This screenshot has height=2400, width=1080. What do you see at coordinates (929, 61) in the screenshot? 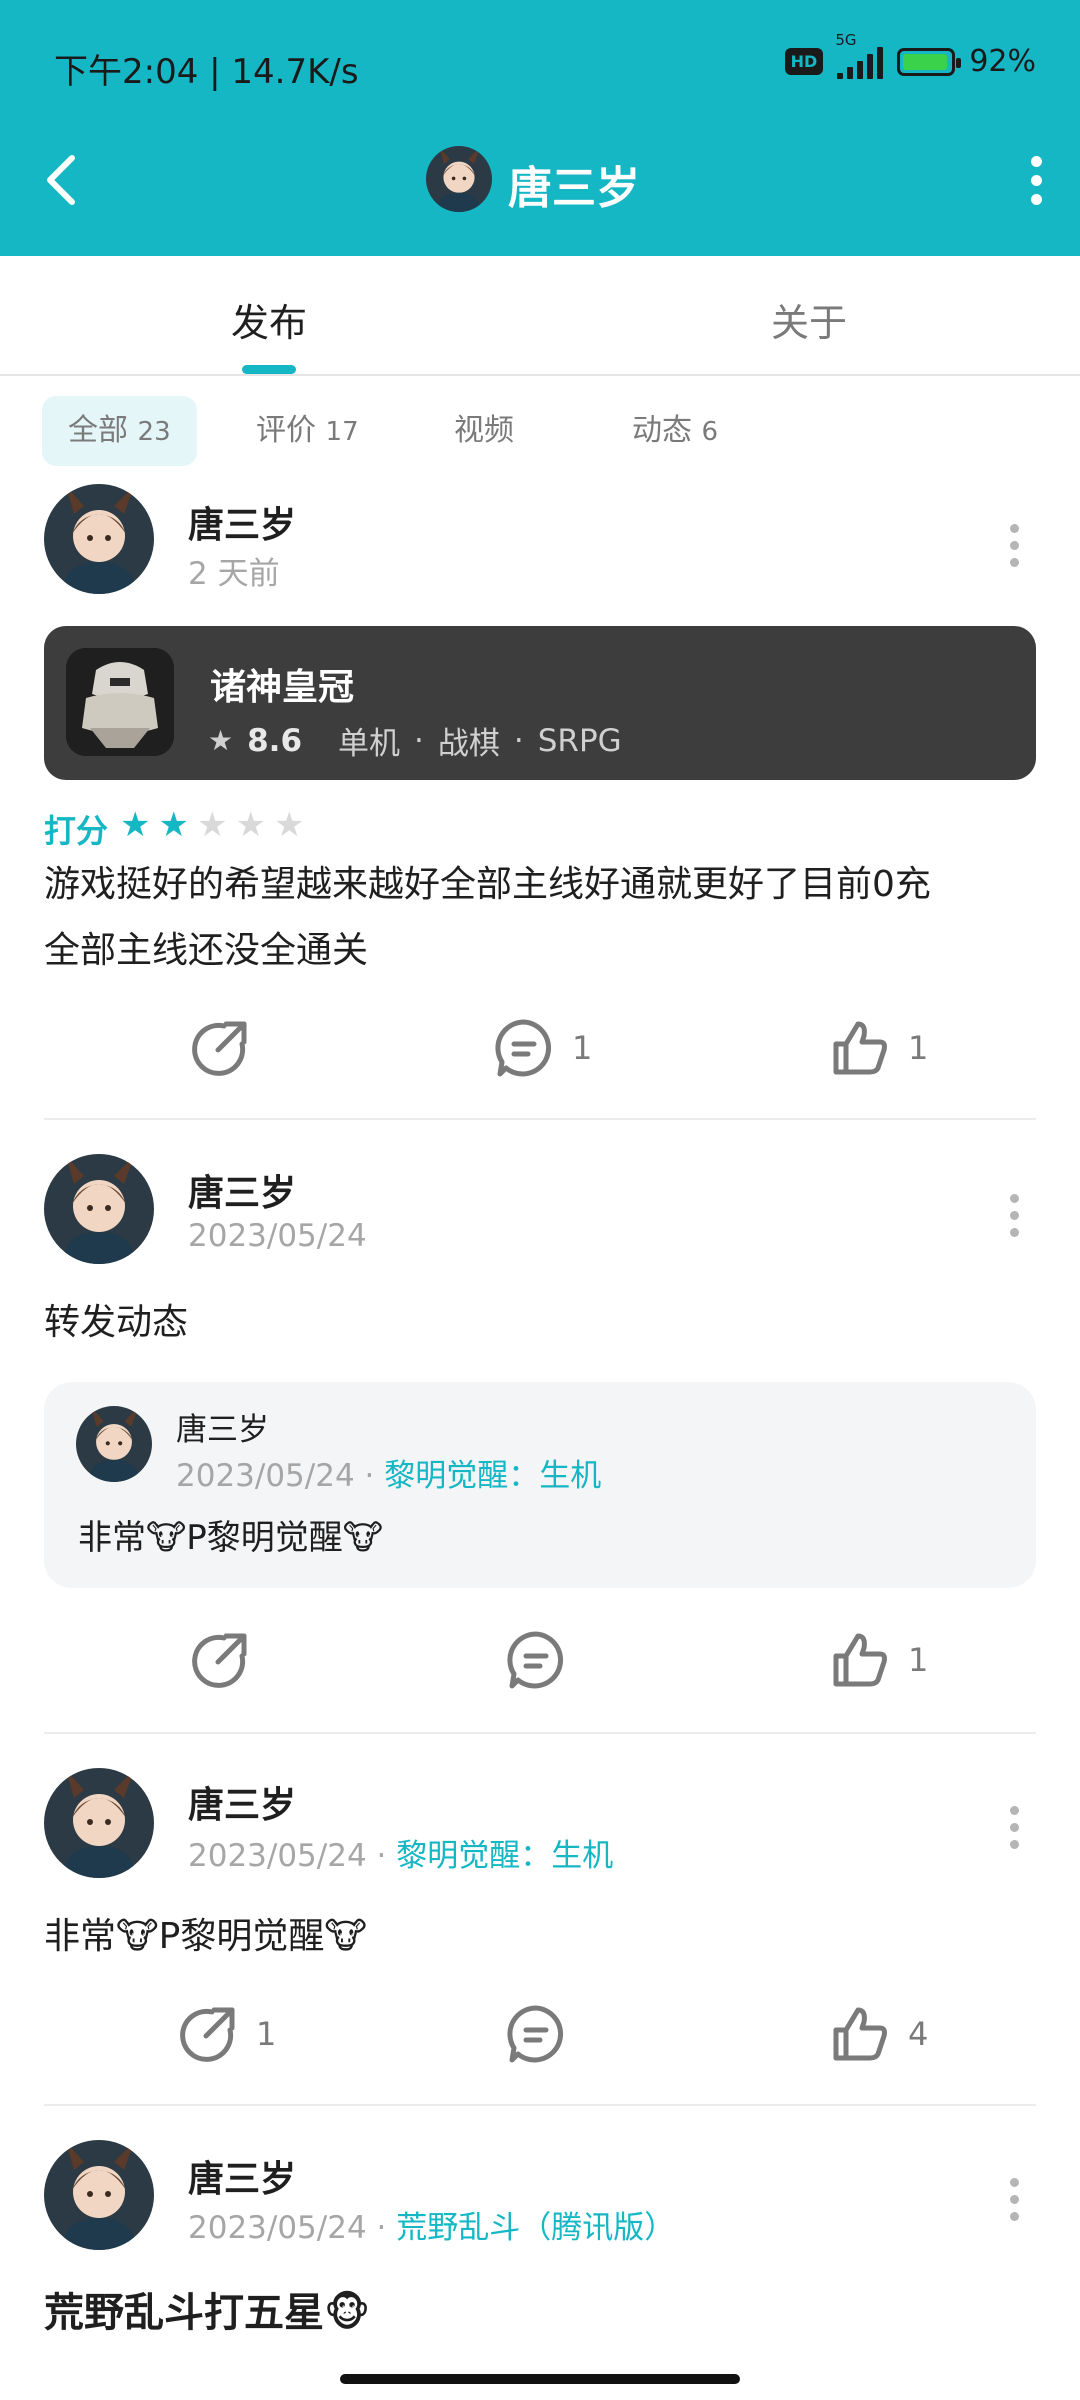
I see `battery-icon` at bounding box center [929, 61].